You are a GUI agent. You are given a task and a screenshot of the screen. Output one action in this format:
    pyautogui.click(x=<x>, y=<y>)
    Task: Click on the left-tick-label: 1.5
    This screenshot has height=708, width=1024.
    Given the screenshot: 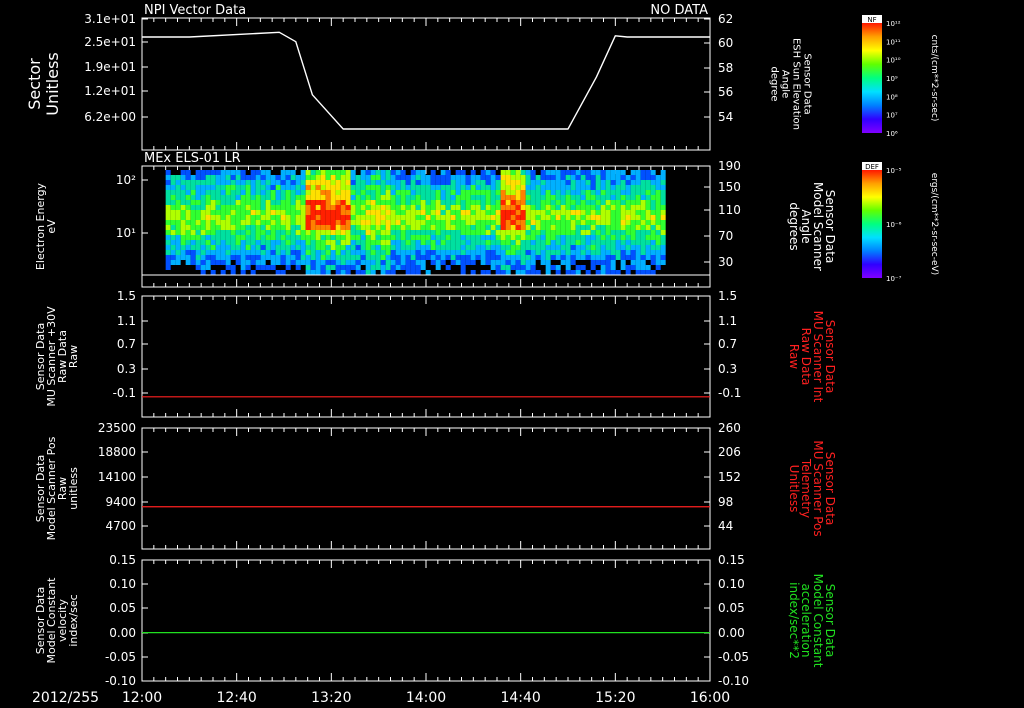 What is the action you would take?
    pyautogui.click(x=126, y=296)
    